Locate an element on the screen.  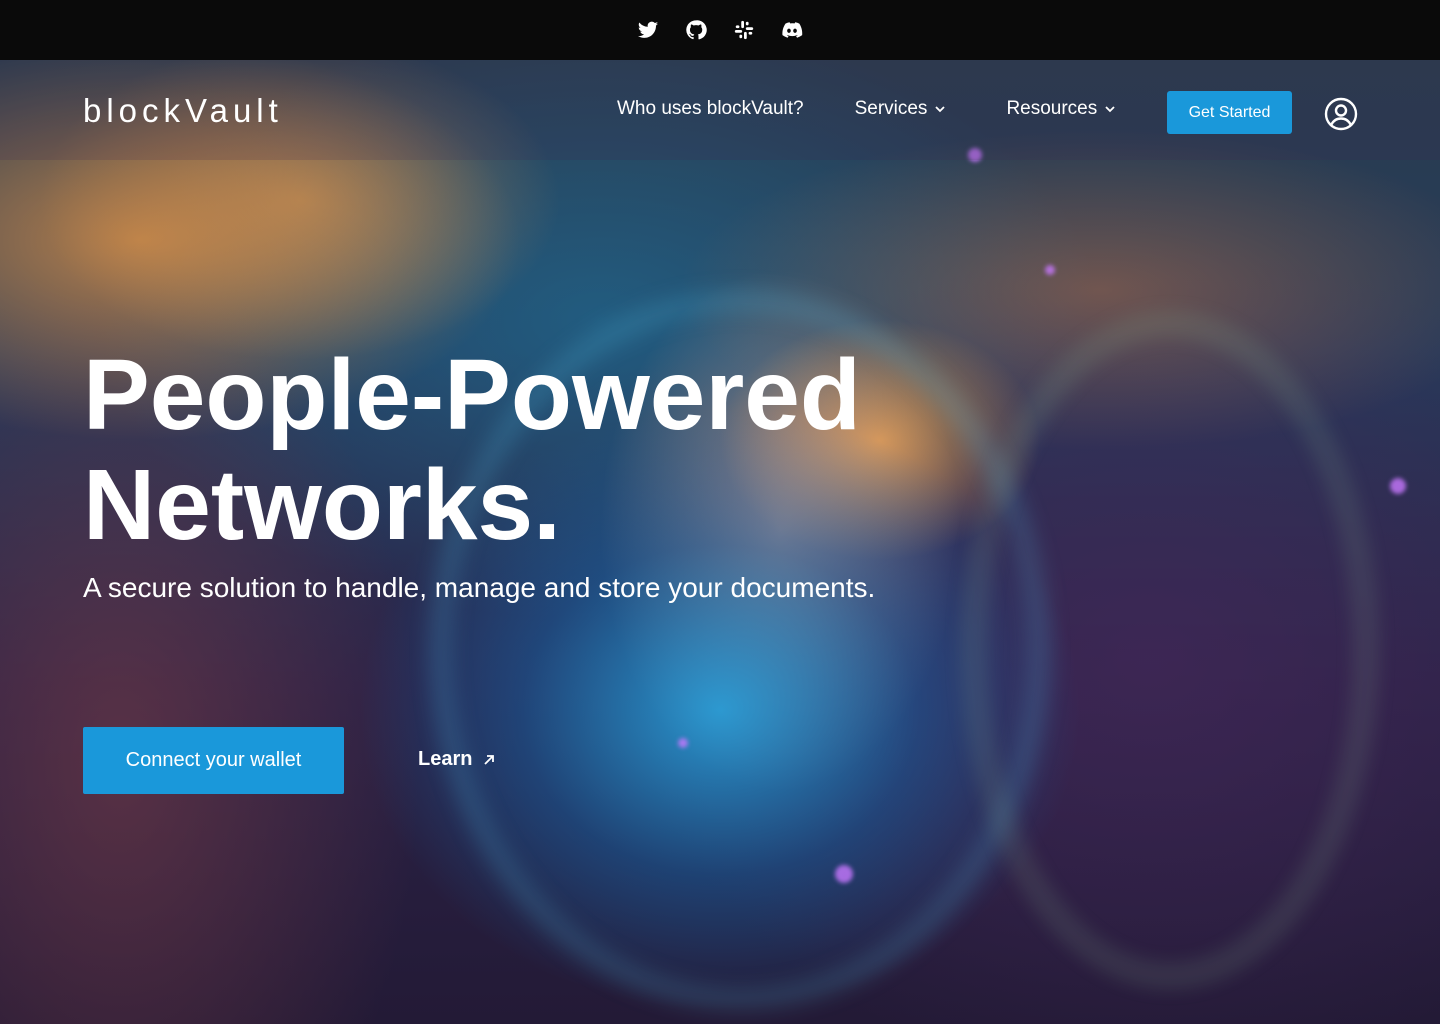
brand-logo: blockVault is located at coordinates (183, 111).